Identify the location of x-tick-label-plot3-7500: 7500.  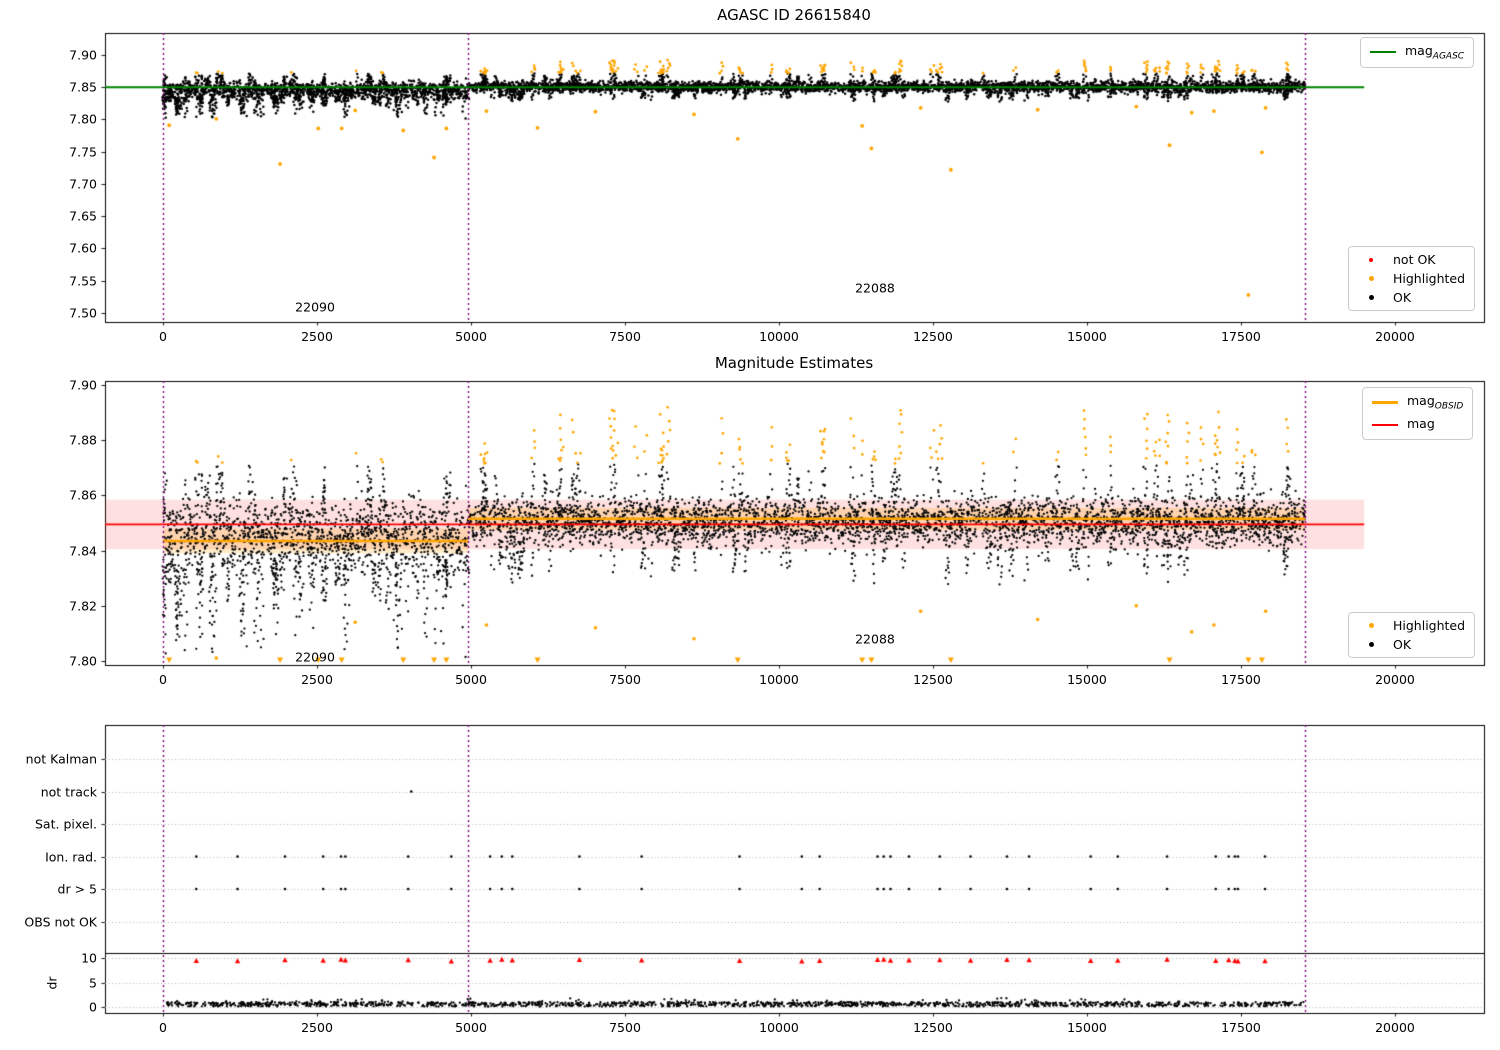
(625, 1027).